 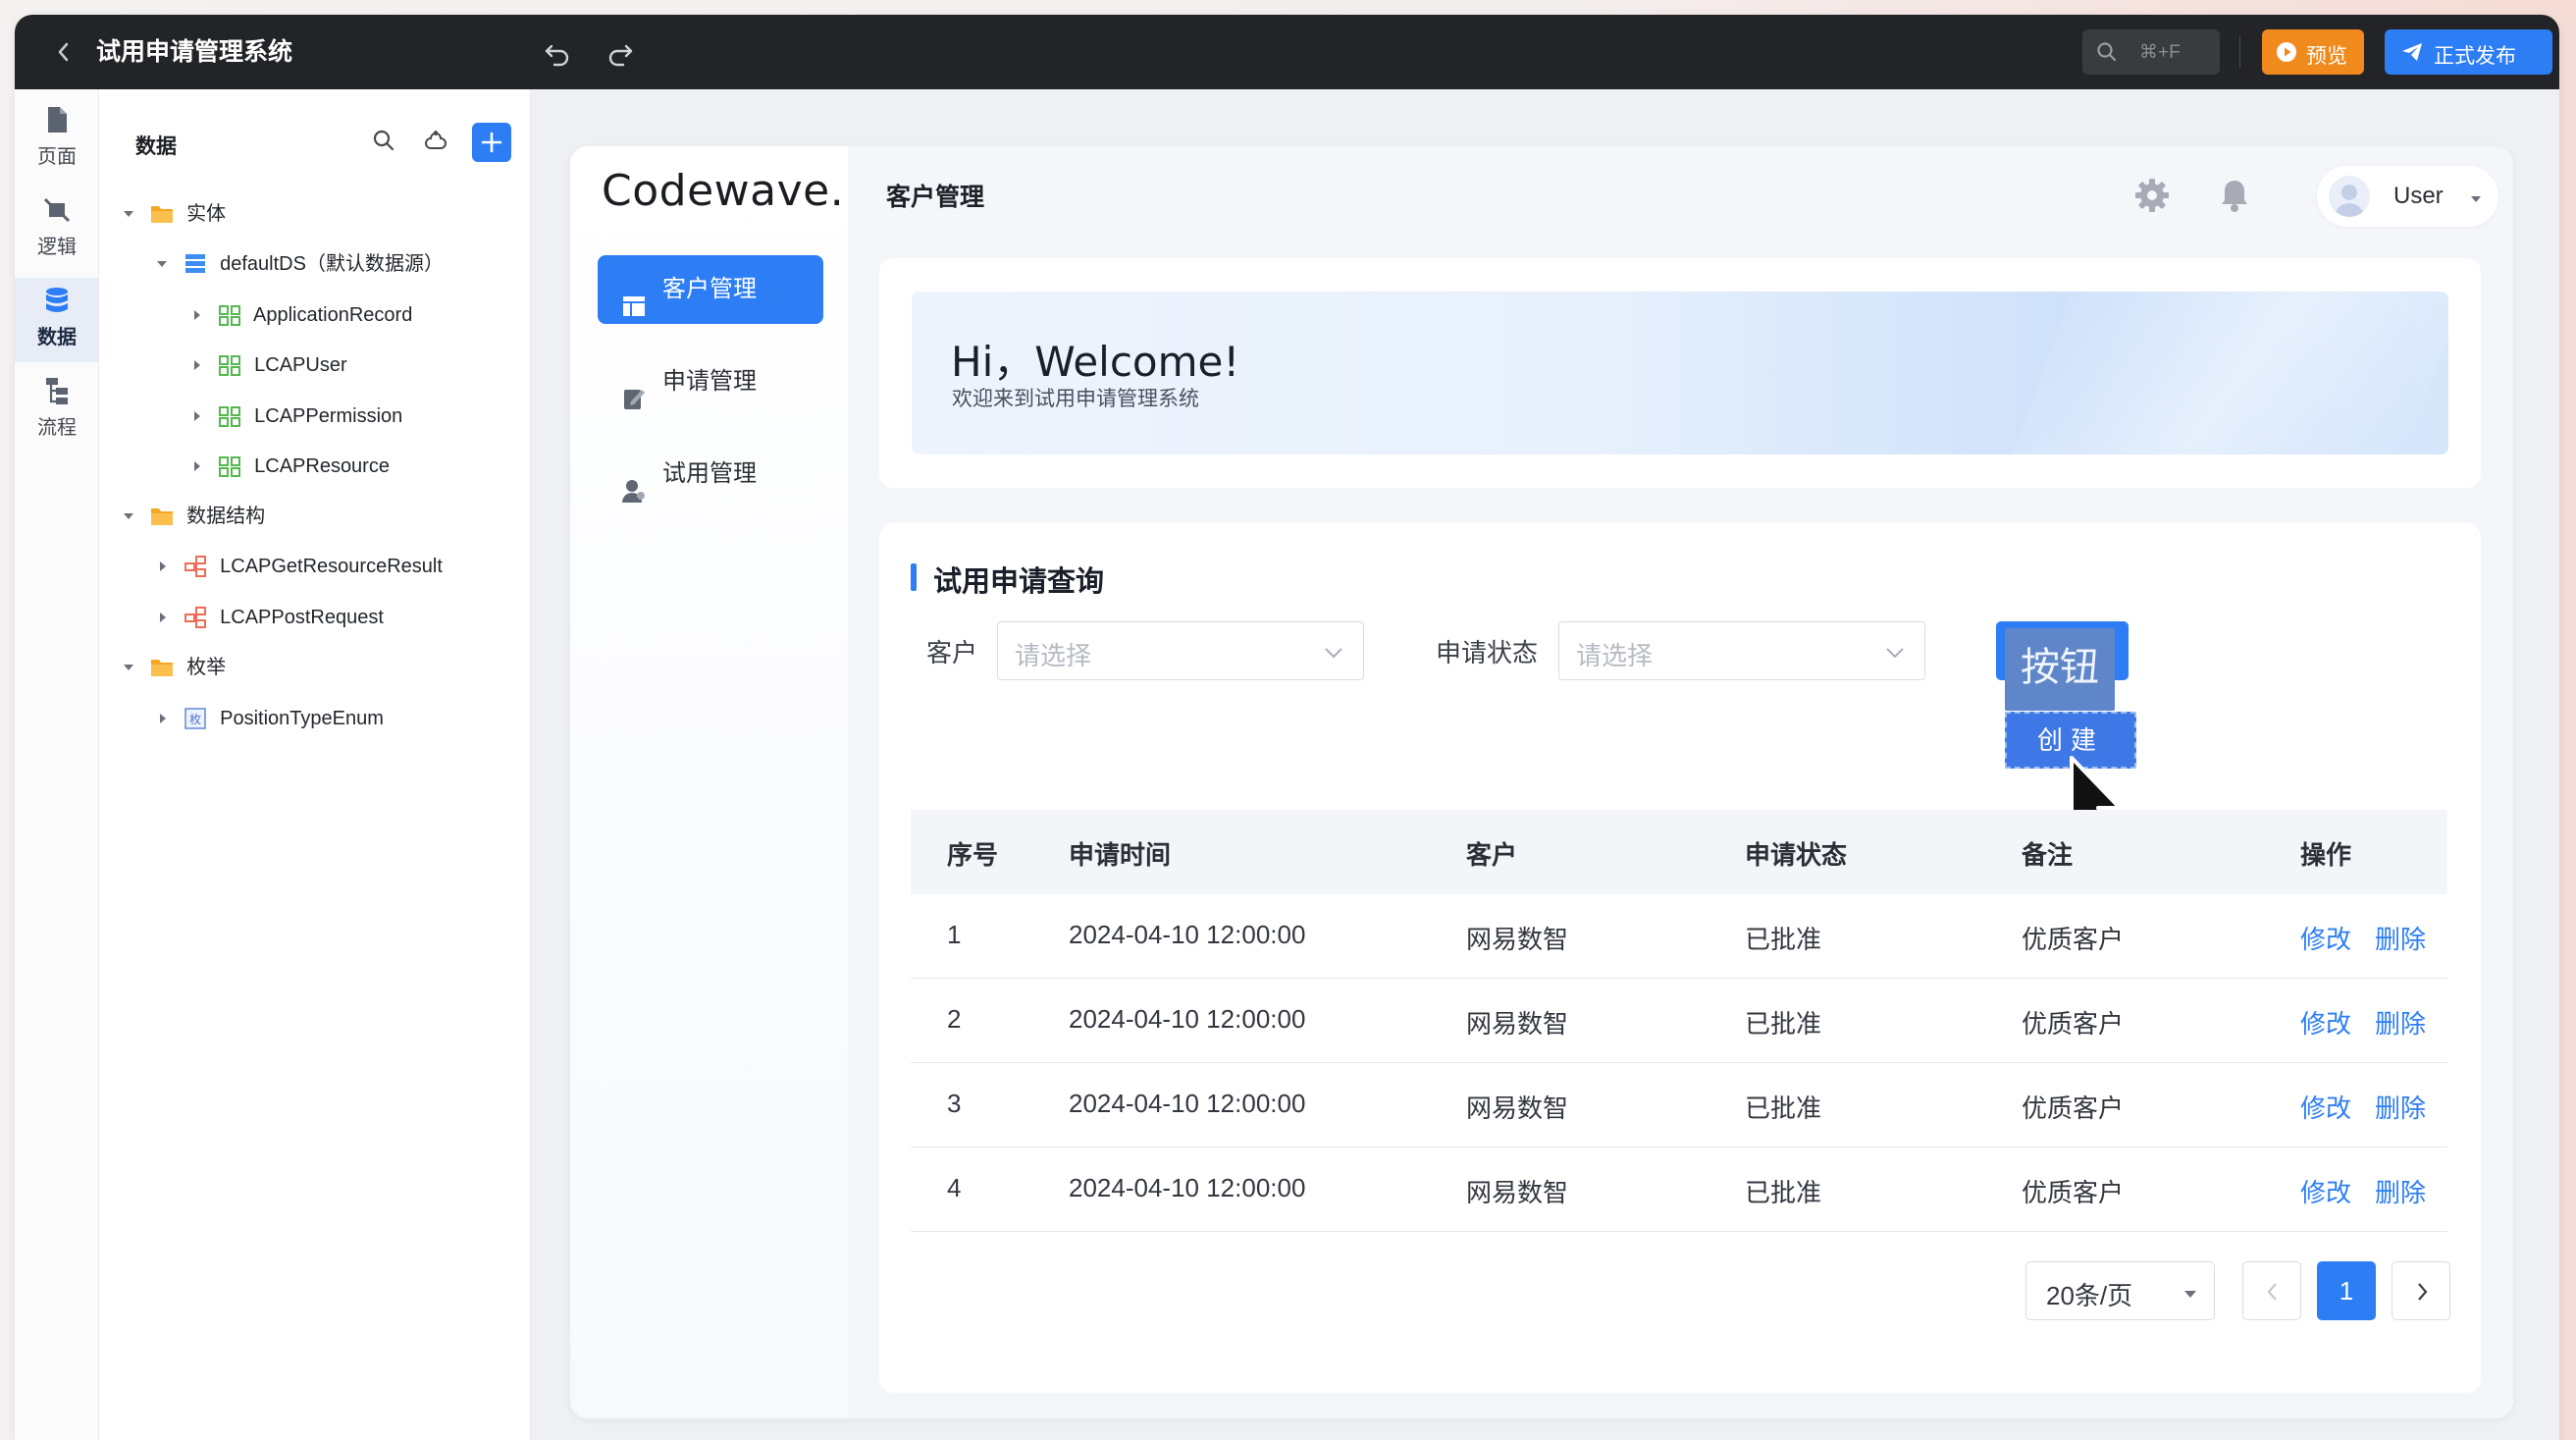 I want to click on tree-label: LCAPUser, so click(x=300, y=365).